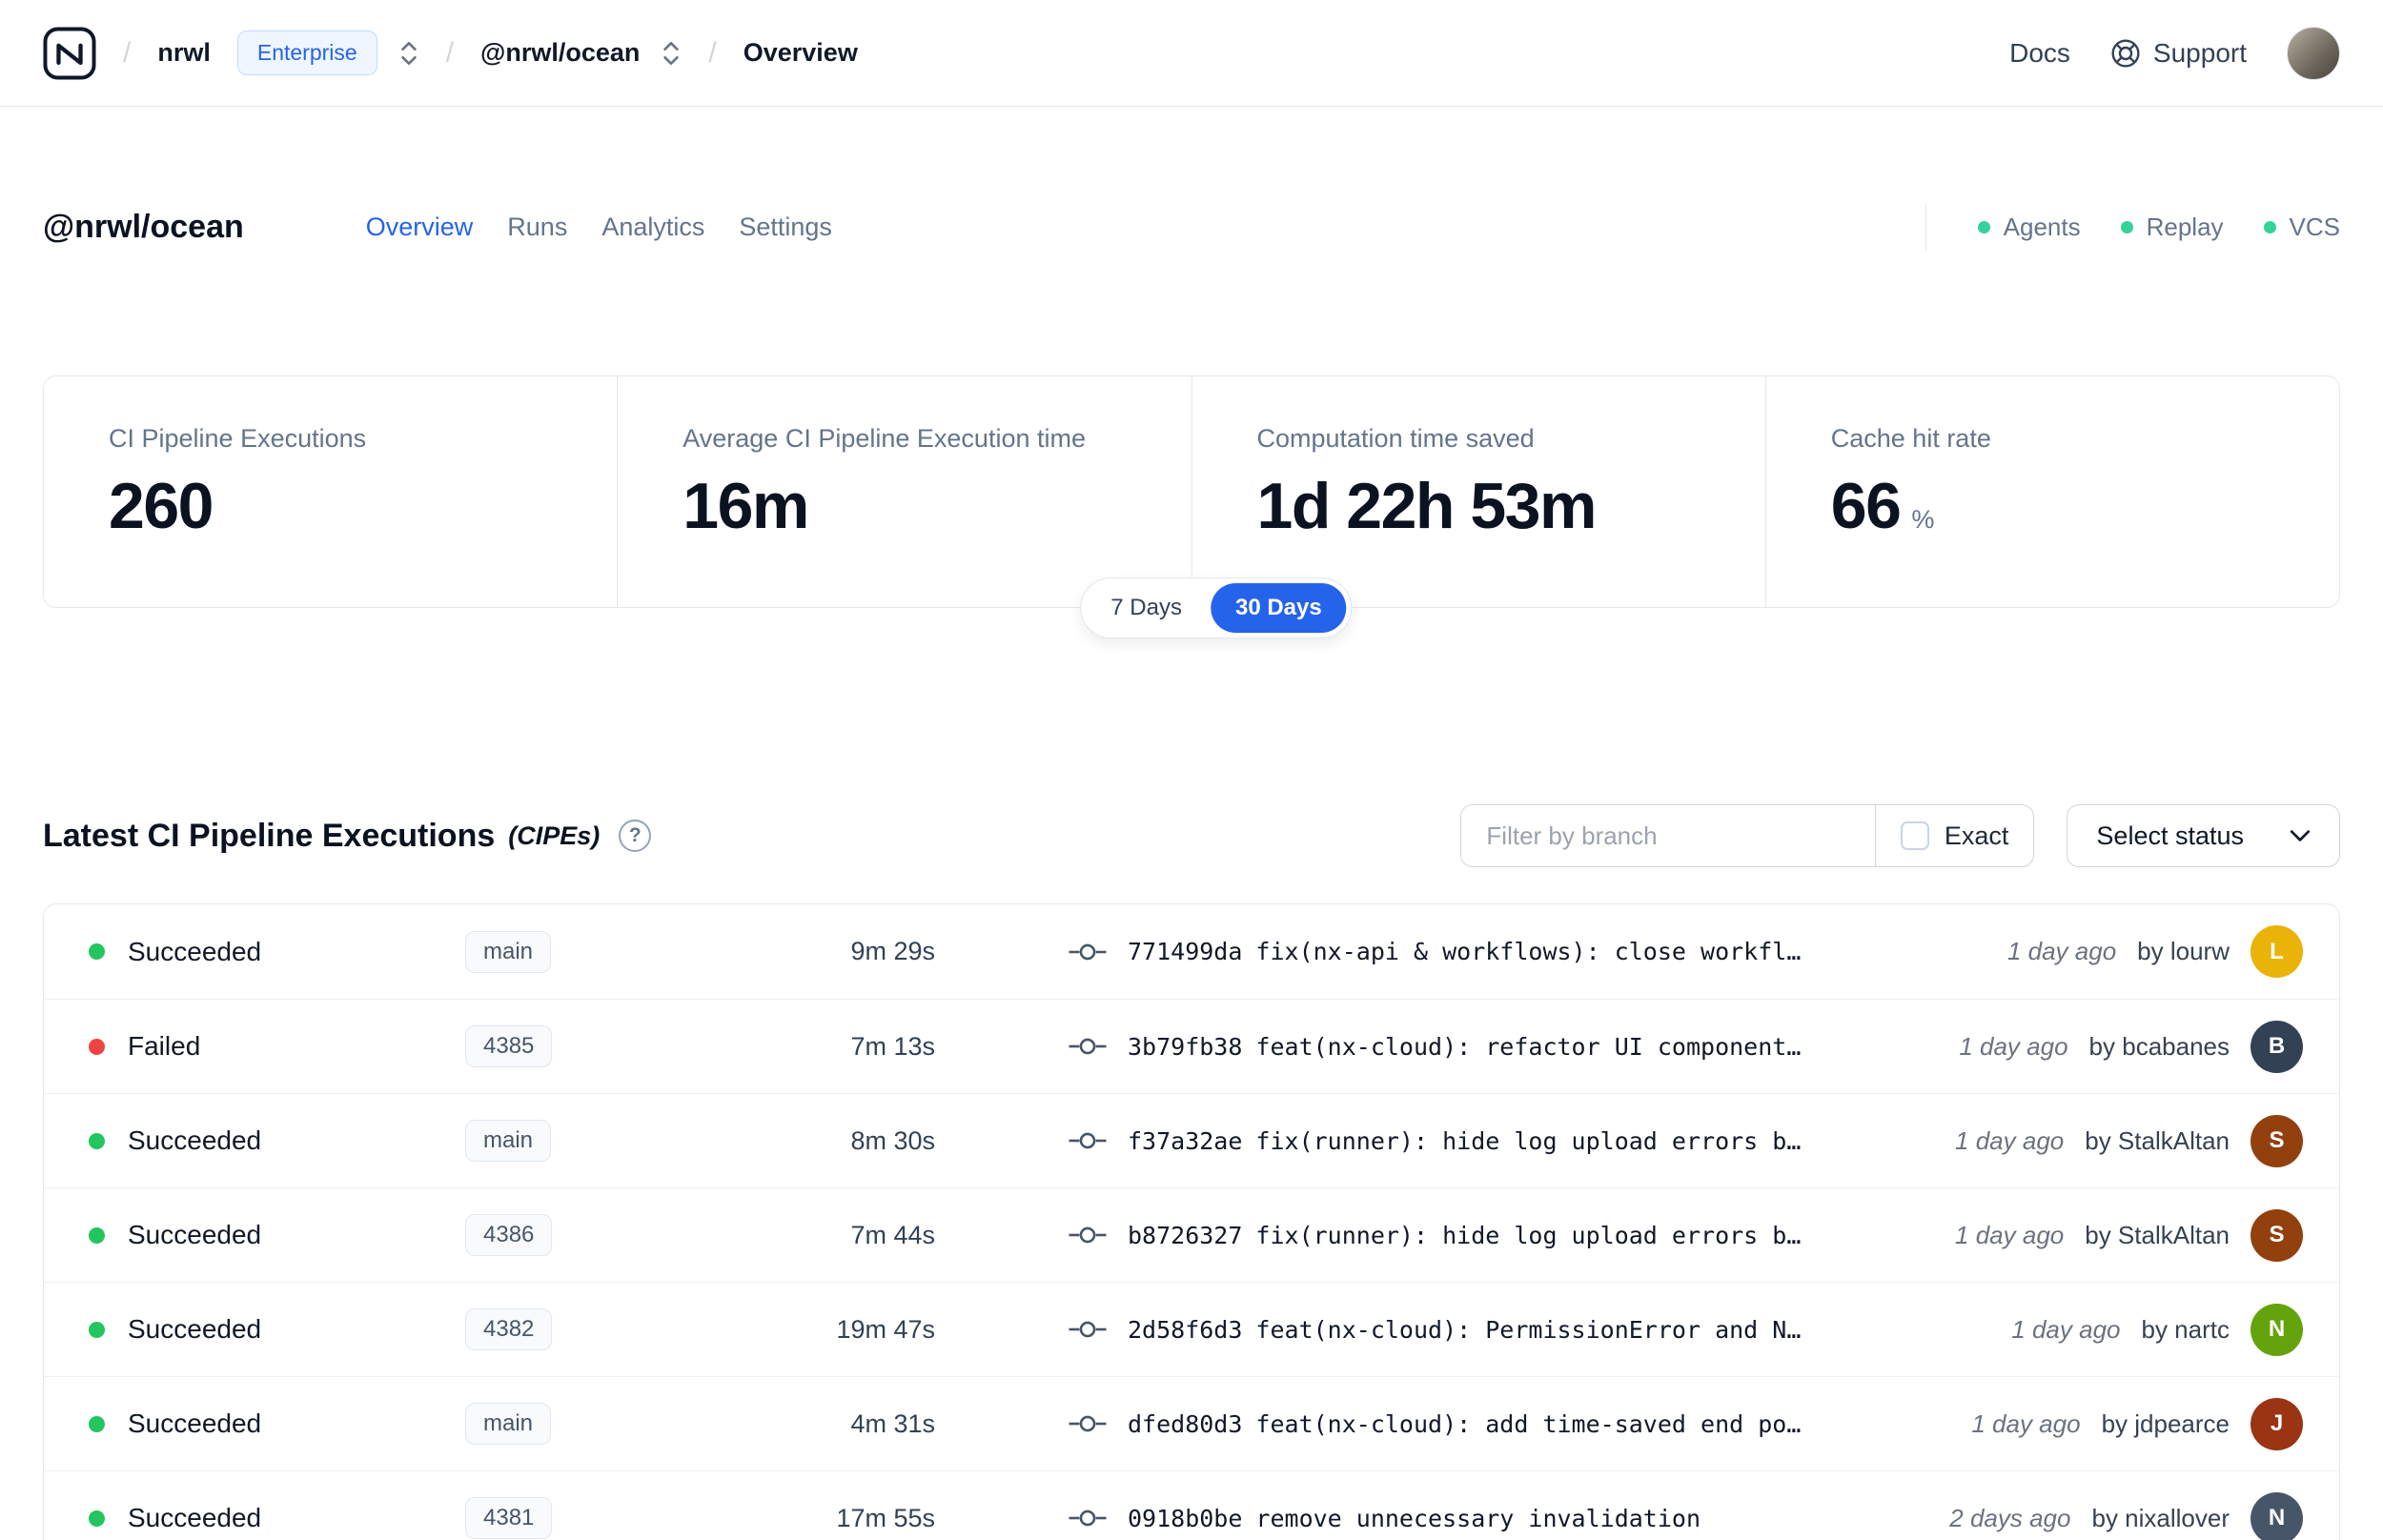  What do you see at coordinates (1478, 491) in the screenshot?
I see `stat-time-saved: Computation time saved 1d 22h 53m` at bounding box center [1478, 491].